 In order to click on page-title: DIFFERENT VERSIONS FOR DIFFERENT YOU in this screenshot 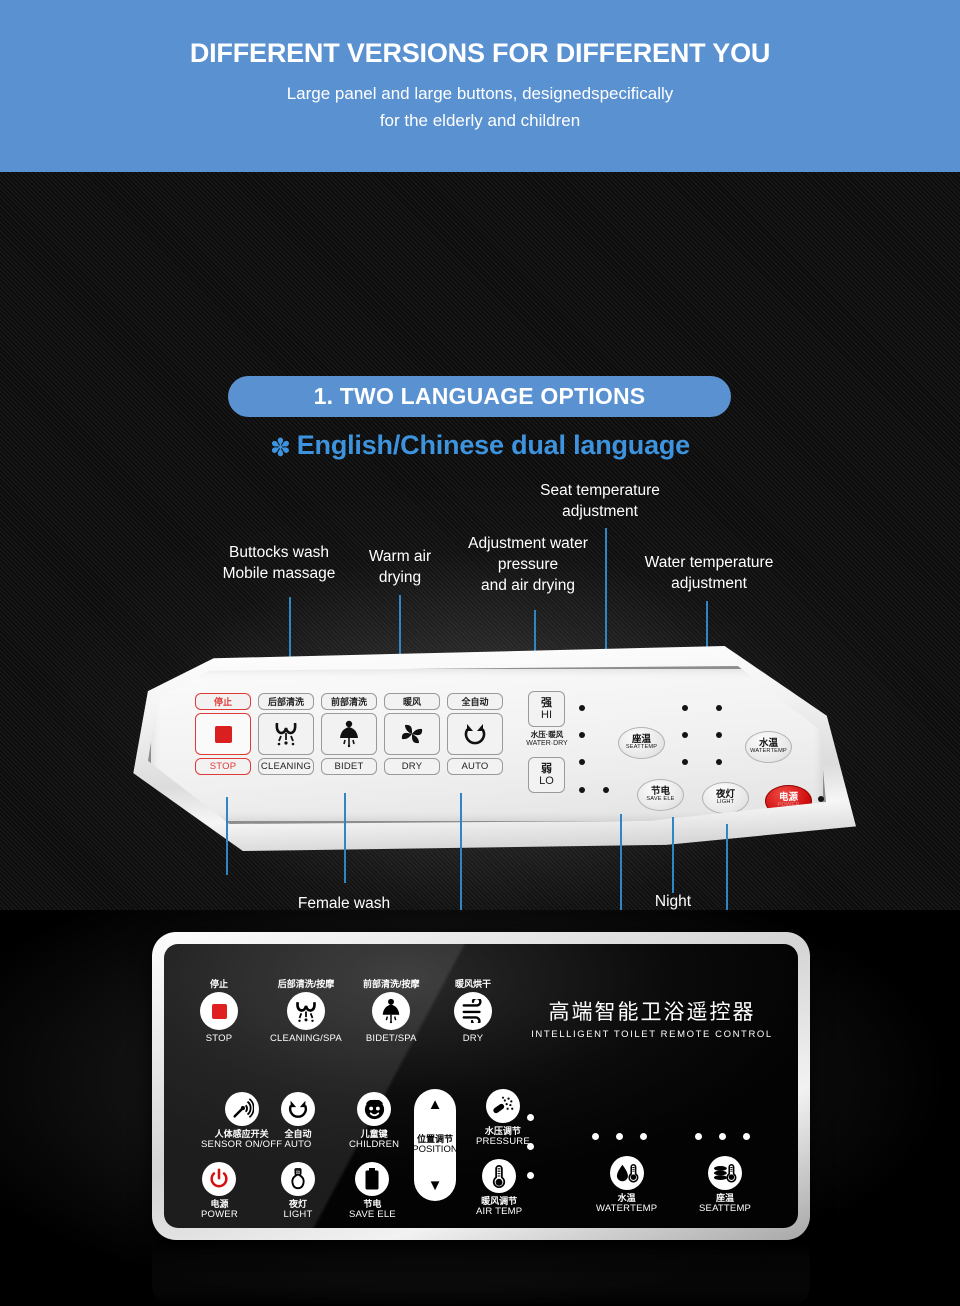, I will do `click(480, 53)`.